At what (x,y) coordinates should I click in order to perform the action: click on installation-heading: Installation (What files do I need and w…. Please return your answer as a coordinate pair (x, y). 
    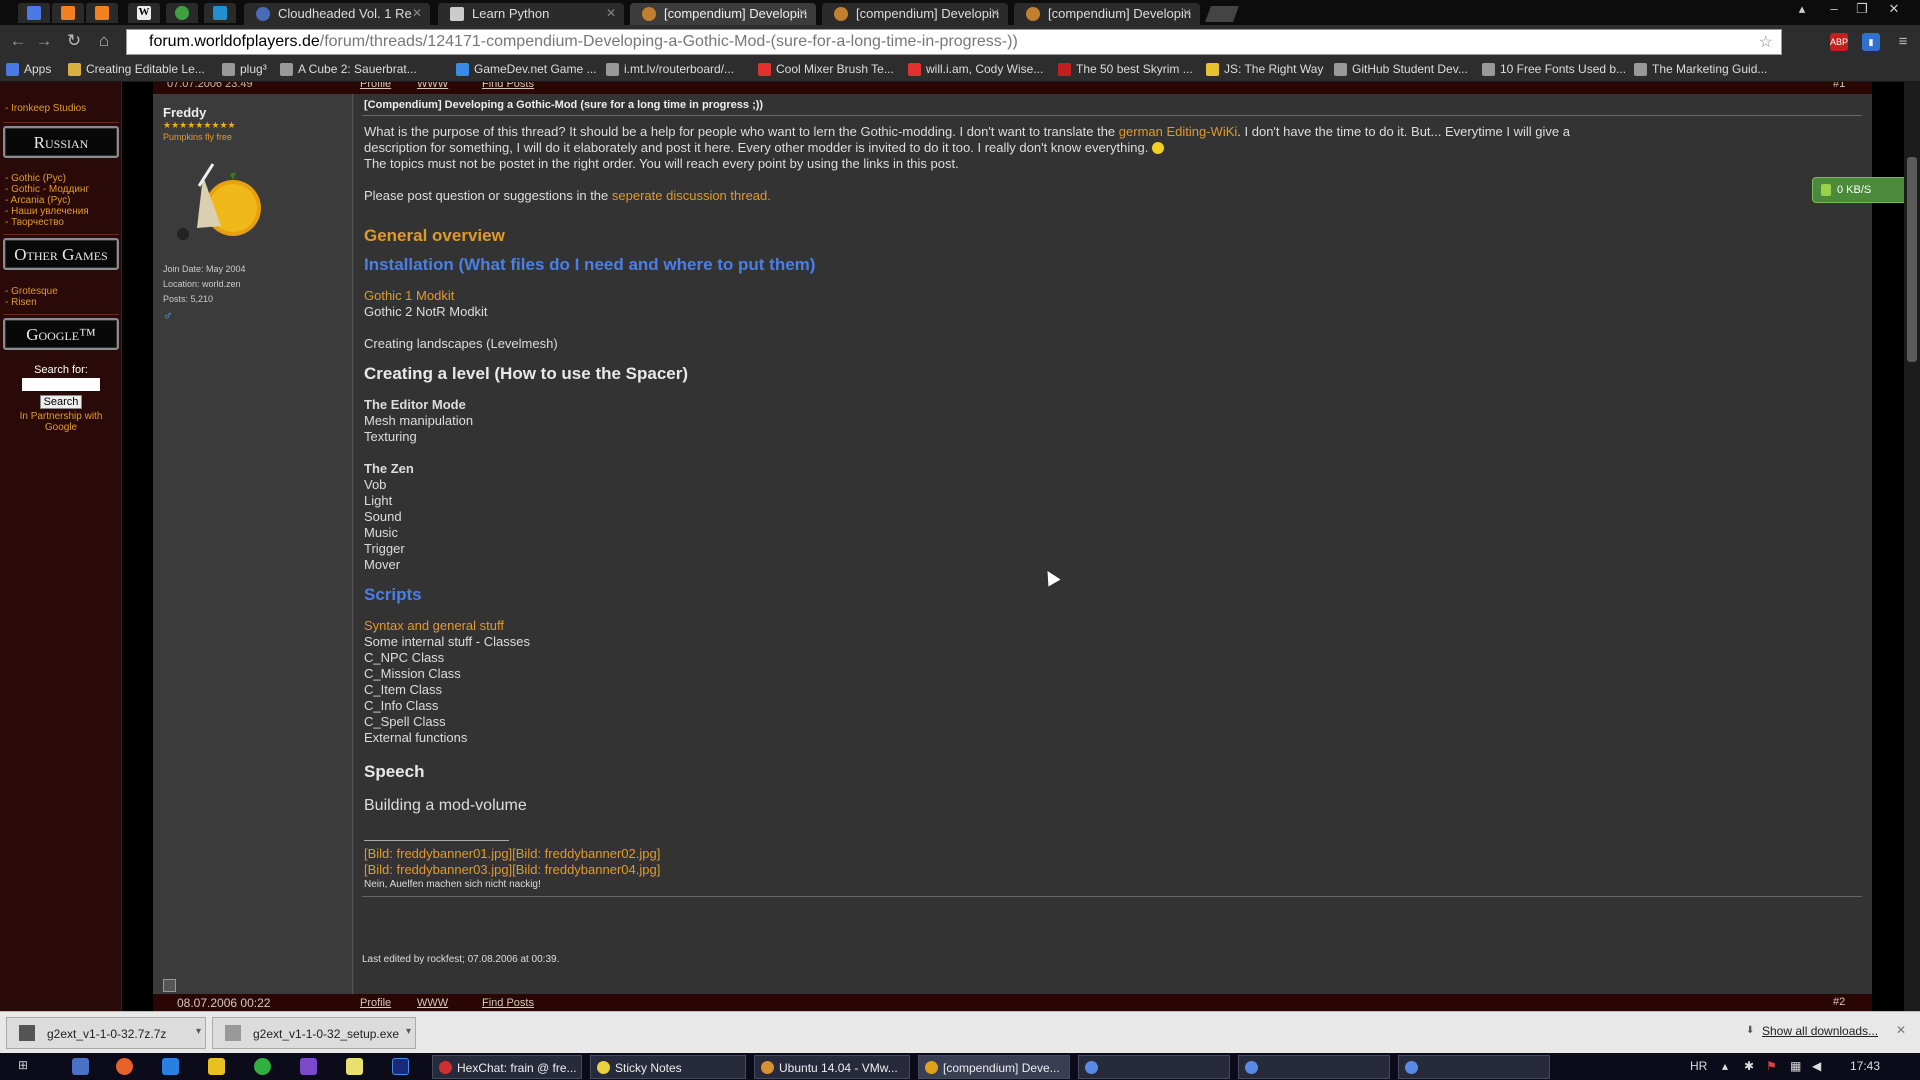
    Looking at the image, I should click on (589, 265).